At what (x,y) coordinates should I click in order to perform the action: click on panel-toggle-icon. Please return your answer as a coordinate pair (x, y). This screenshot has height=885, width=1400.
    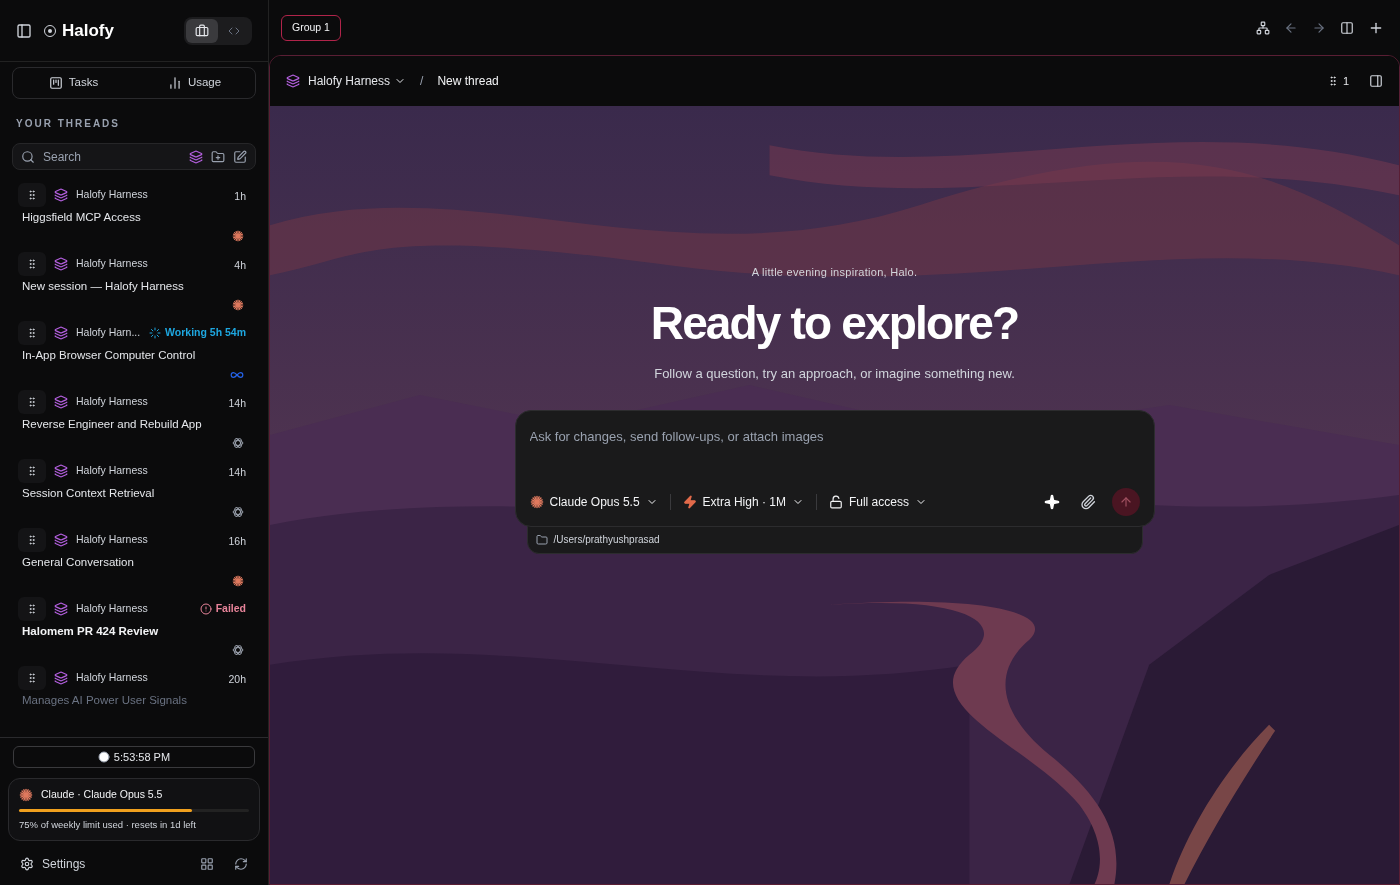
    Looking at the image, I should click on (1376, 81).